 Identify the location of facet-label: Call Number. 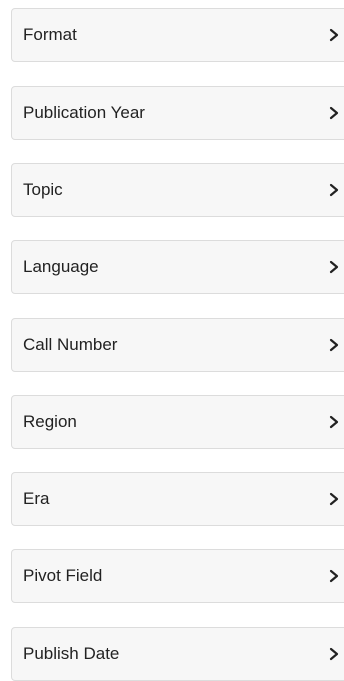
(70, 344).